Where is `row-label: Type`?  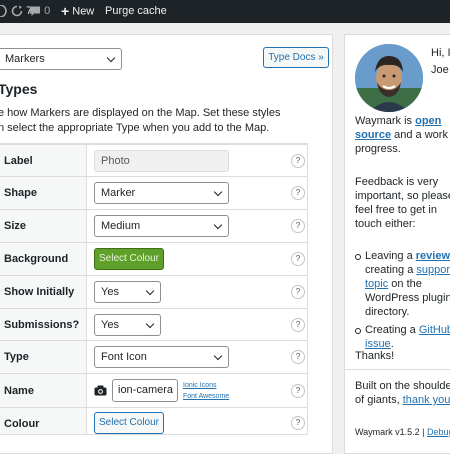
row-label: Type is located at coordinates (16, 356).